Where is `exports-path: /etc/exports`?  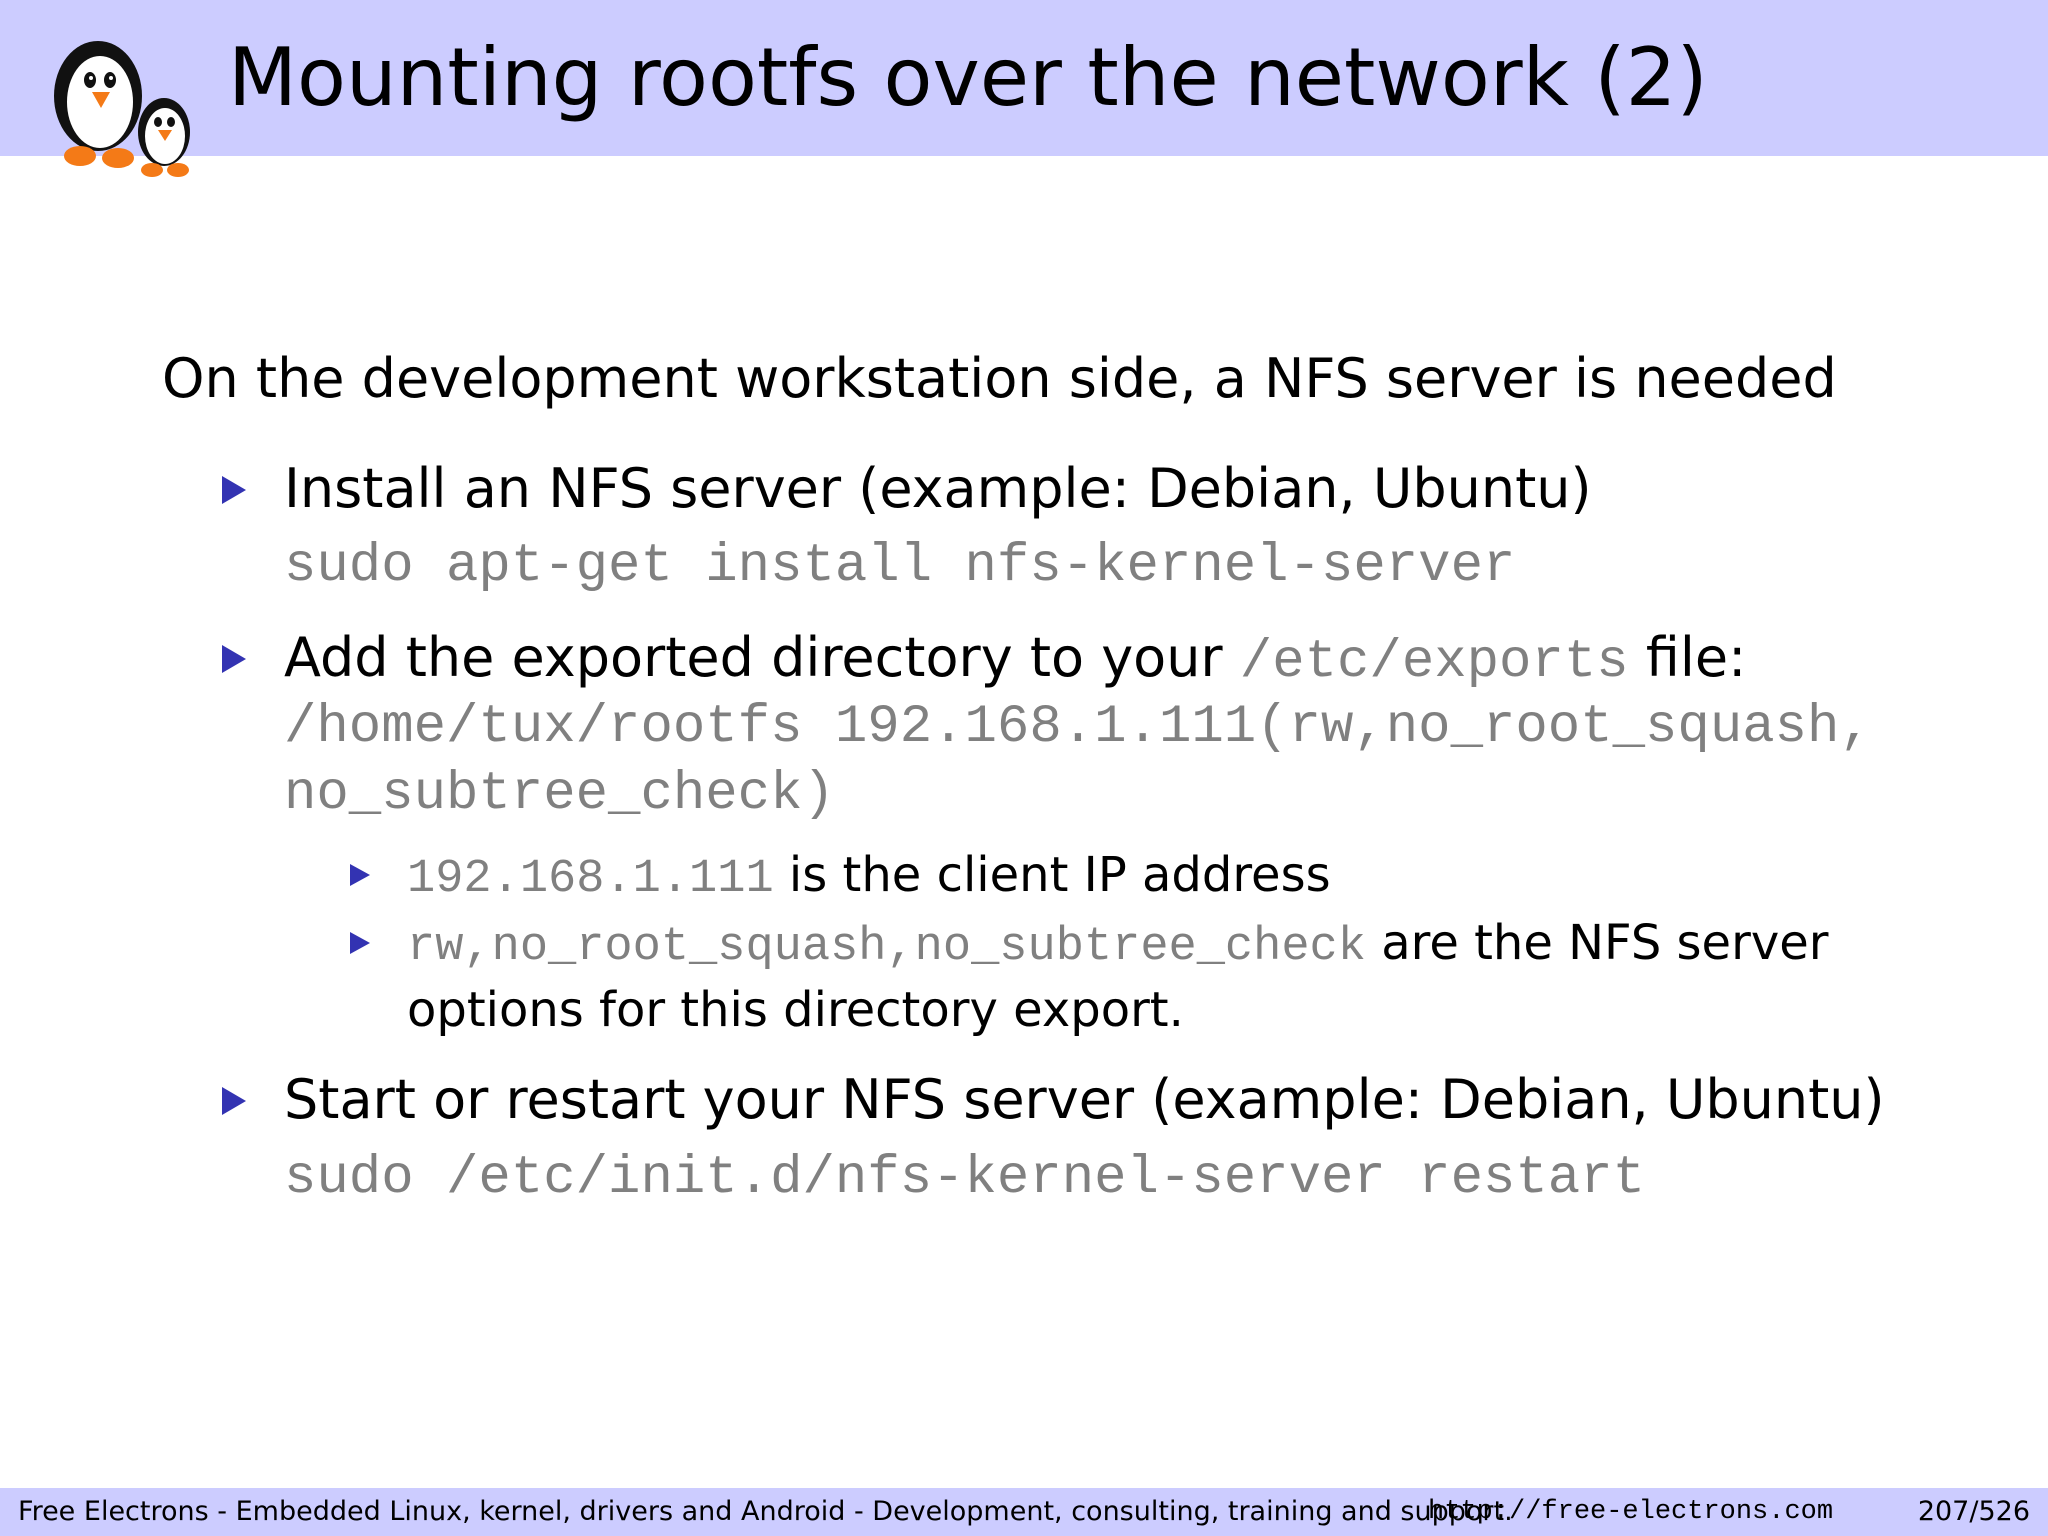 exports-path: /etc/exports is located at coordinates (1434, 662).